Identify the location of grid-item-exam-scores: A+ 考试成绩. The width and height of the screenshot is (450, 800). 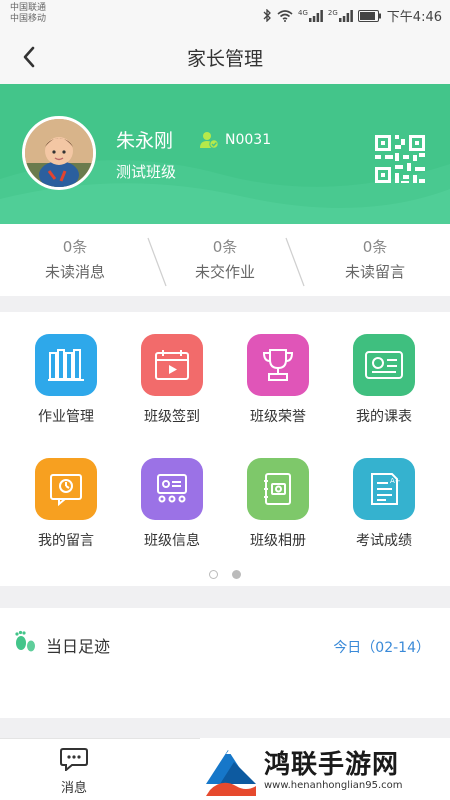
(384, 504).